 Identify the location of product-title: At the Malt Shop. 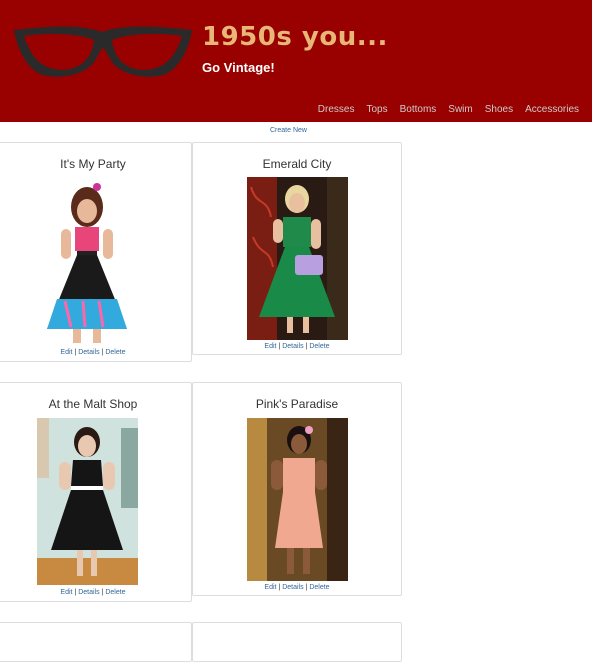
(93, 404).